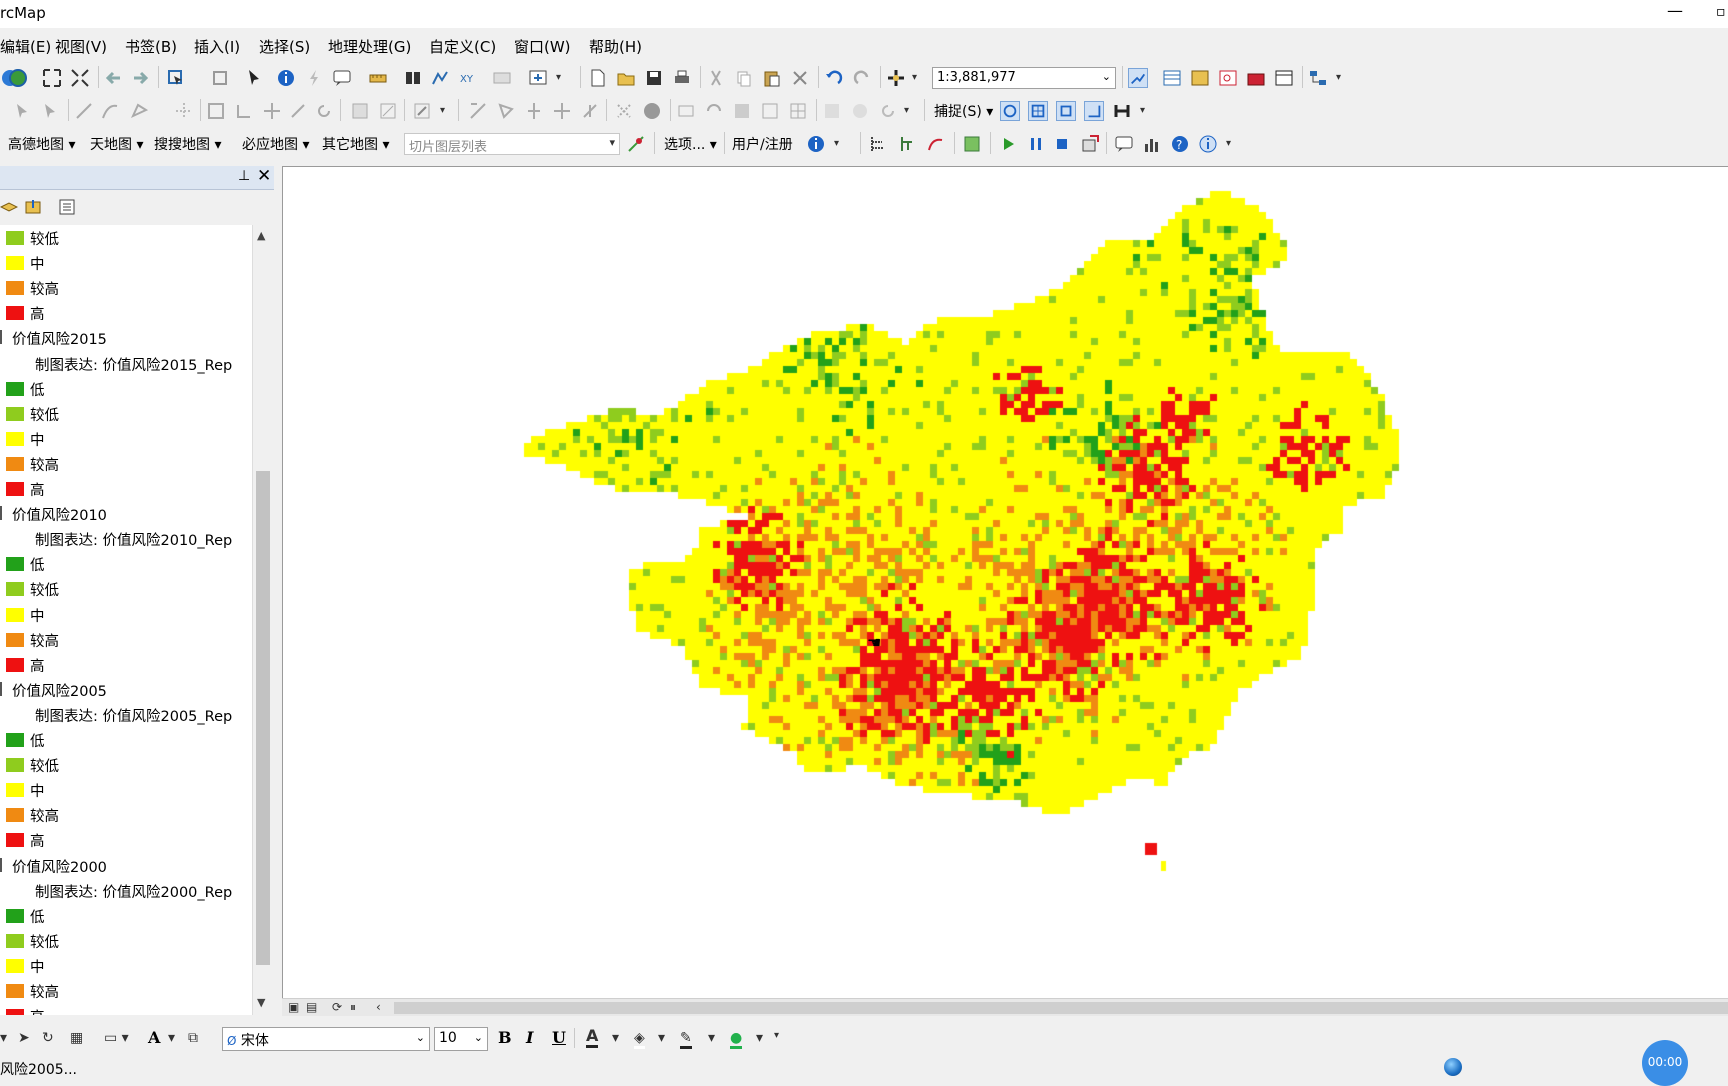 This screenshot has width=1728, height=1086. Describe the element at coordinates (1024, 78) in the screenshot. I see `map-scale-combobox: 1:3,881,977 ⌄` at that location.